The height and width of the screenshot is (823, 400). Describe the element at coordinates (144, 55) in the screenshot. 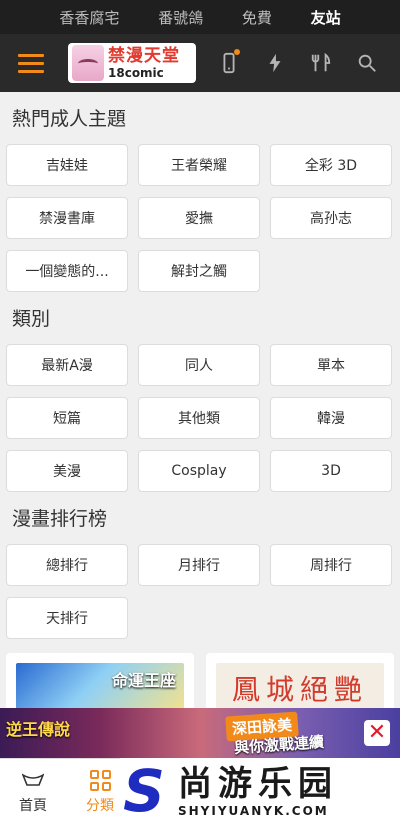

I see `logo-title: 禁漫天堂` at that location.